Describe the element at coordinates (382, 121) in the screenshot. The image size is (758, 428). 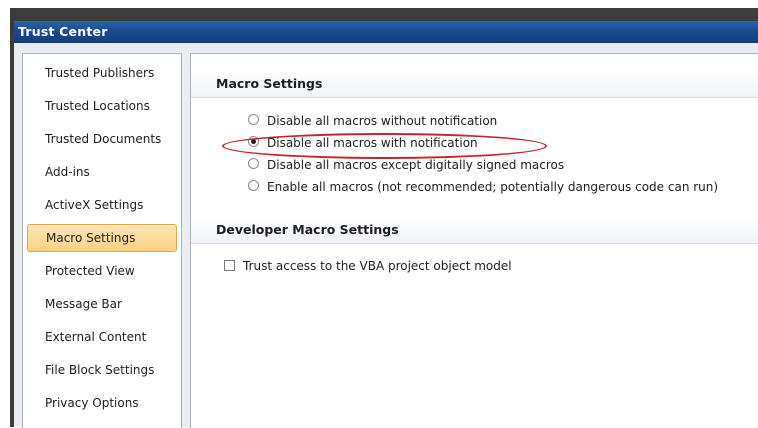
I see `option-label: Disable all macros without notification` at that location.